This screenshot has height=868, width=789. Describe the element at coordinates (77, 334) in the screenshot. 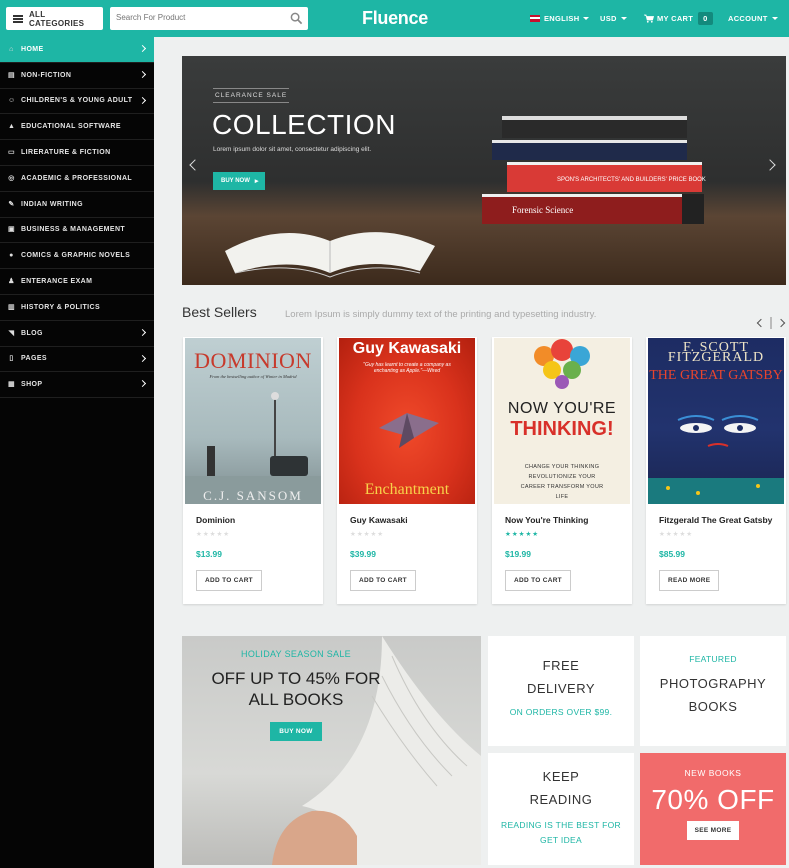

I see `sidebar-item-blog: ◥ BLOG` at that location.